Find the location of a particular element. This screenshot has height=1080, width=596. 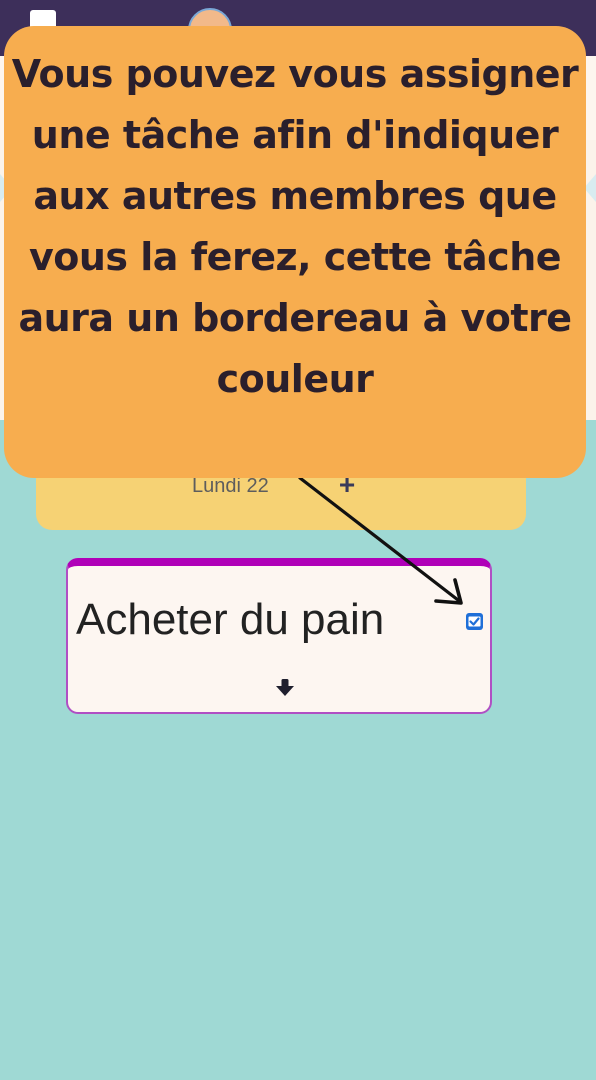

assign-checkbox is located at coordinates (474, 621).